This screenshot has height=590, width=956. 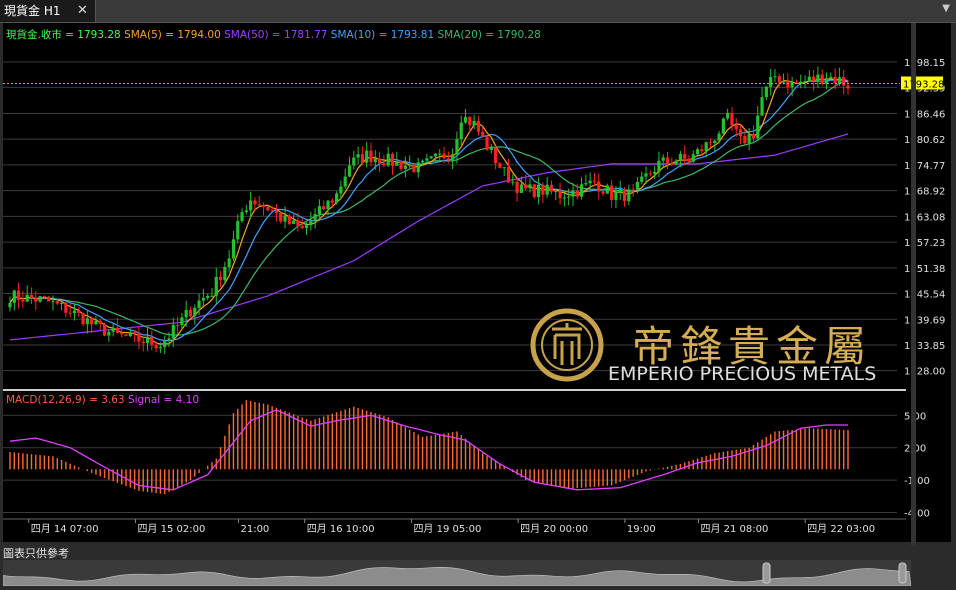 What do you see at coordinates (341, 529) in the screenshot?
I see `time-tick-label: 四月 16 10:00` at bounding box center [341, 529].